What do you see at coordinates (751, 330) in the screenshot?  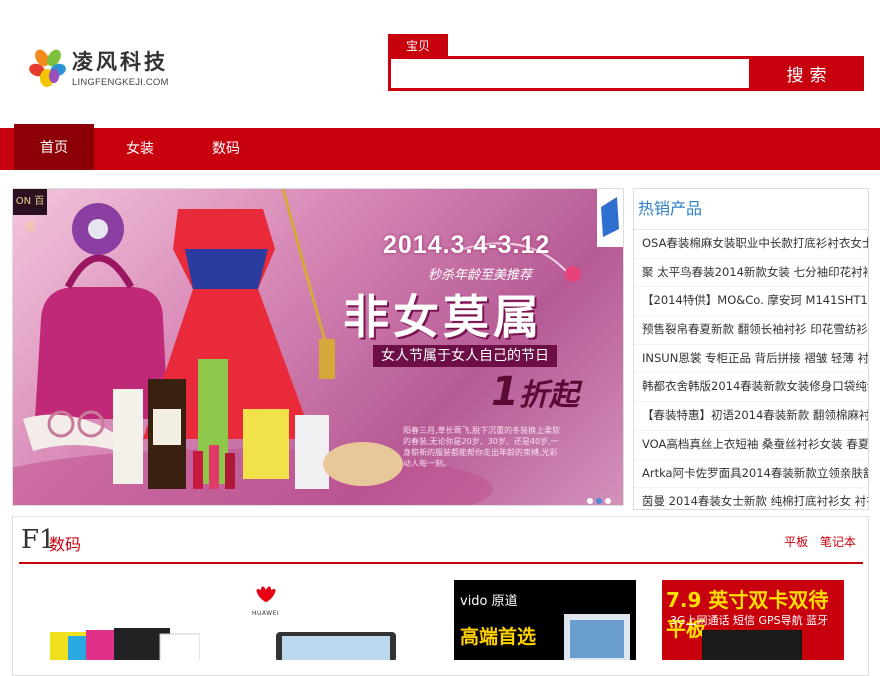 I see `hot-product-link: 预售裂帛春夏新款 翻领长袖衬衫 印花雪纺衫` at bounding box center [751, 330].